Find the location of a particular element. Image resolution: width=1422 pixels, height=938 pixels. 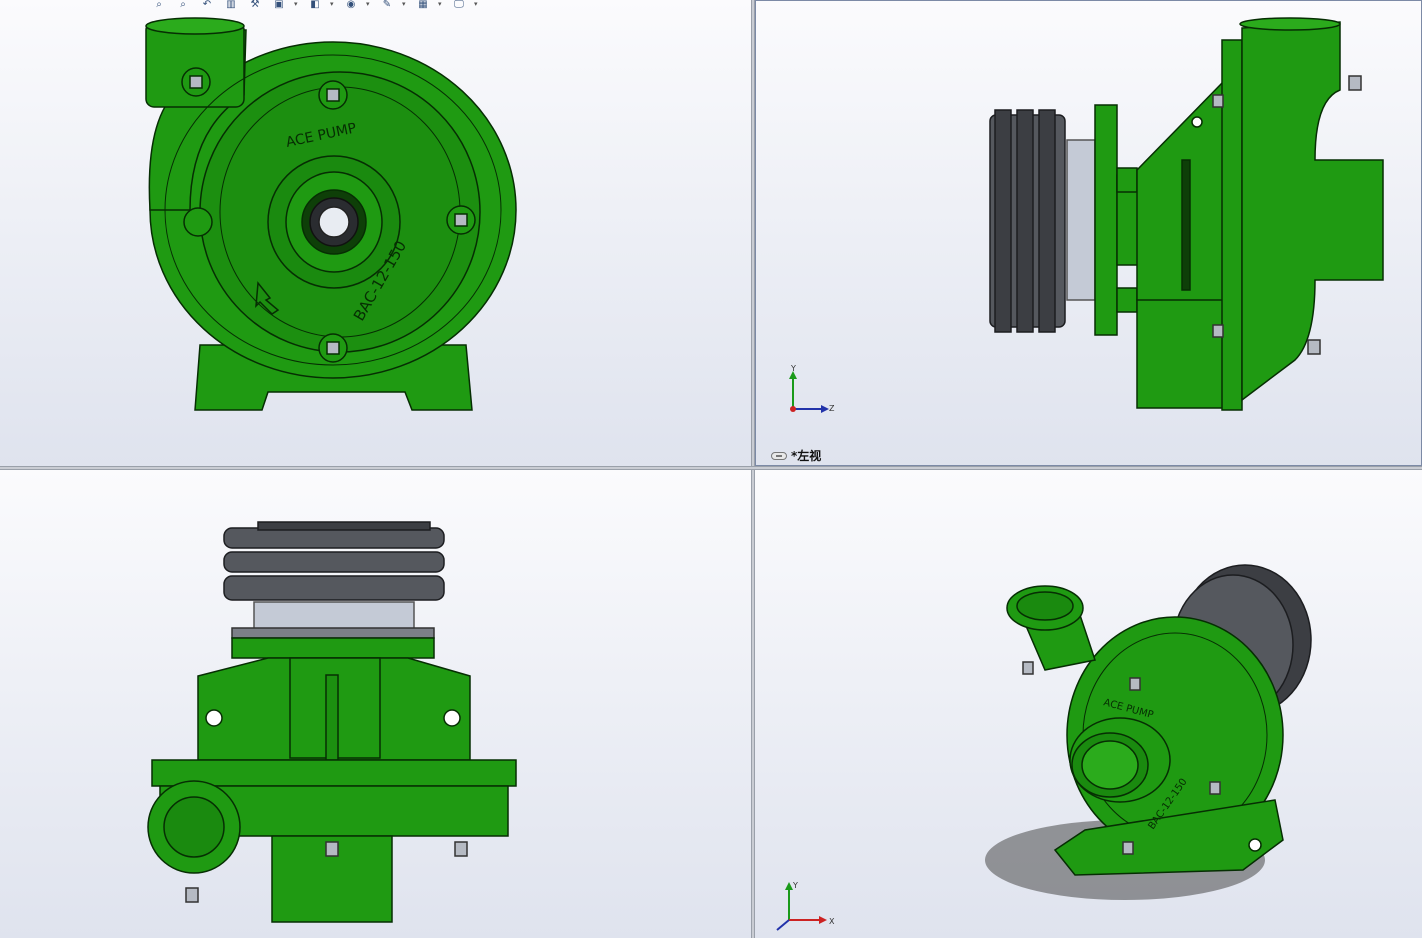

link-views-icon is located at coordinates (779, 455).